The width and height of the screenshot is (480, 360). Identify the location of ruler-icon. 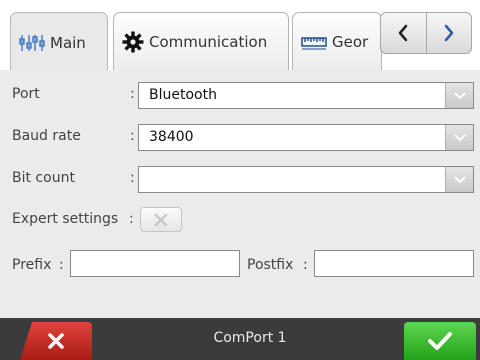
(314, 42).